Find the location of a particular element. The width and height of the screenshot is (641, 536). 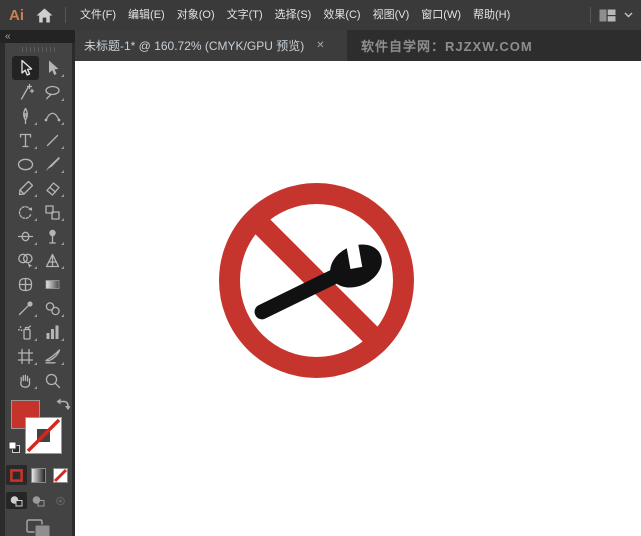

curvature-tool is located at coordinates (52, 116).